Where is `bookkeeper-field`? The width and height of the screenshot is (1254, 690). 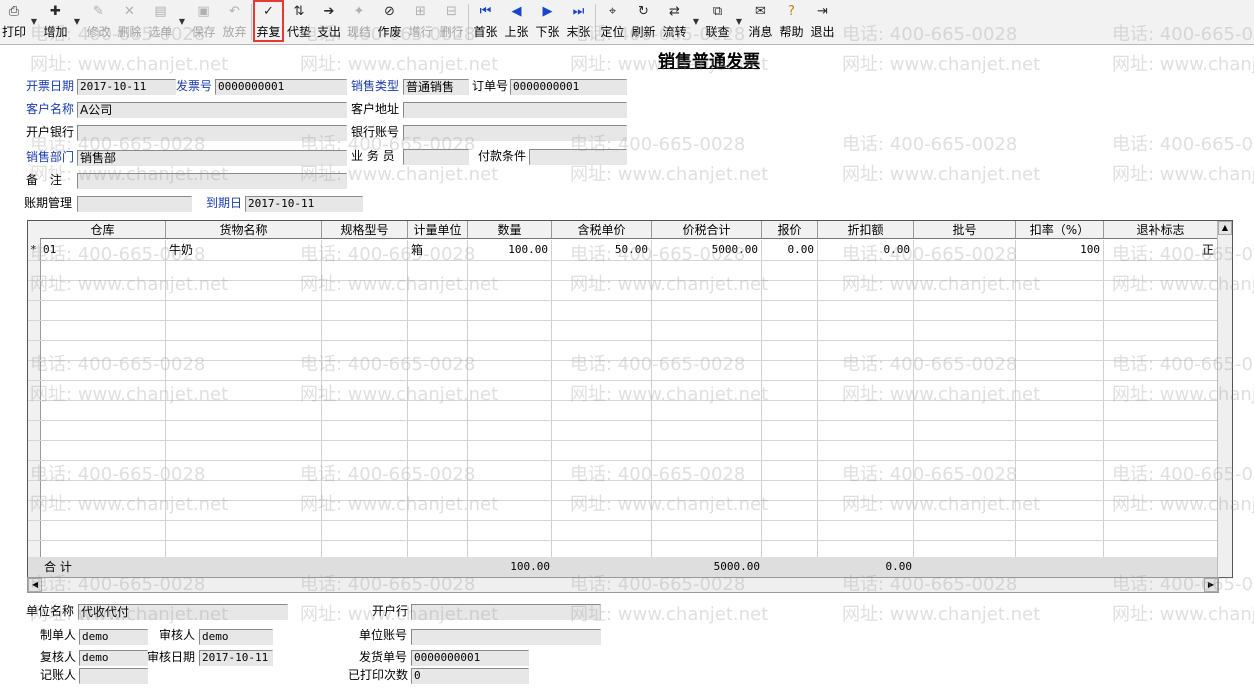 bookkeeper-field is located at coordinates (113, 676).